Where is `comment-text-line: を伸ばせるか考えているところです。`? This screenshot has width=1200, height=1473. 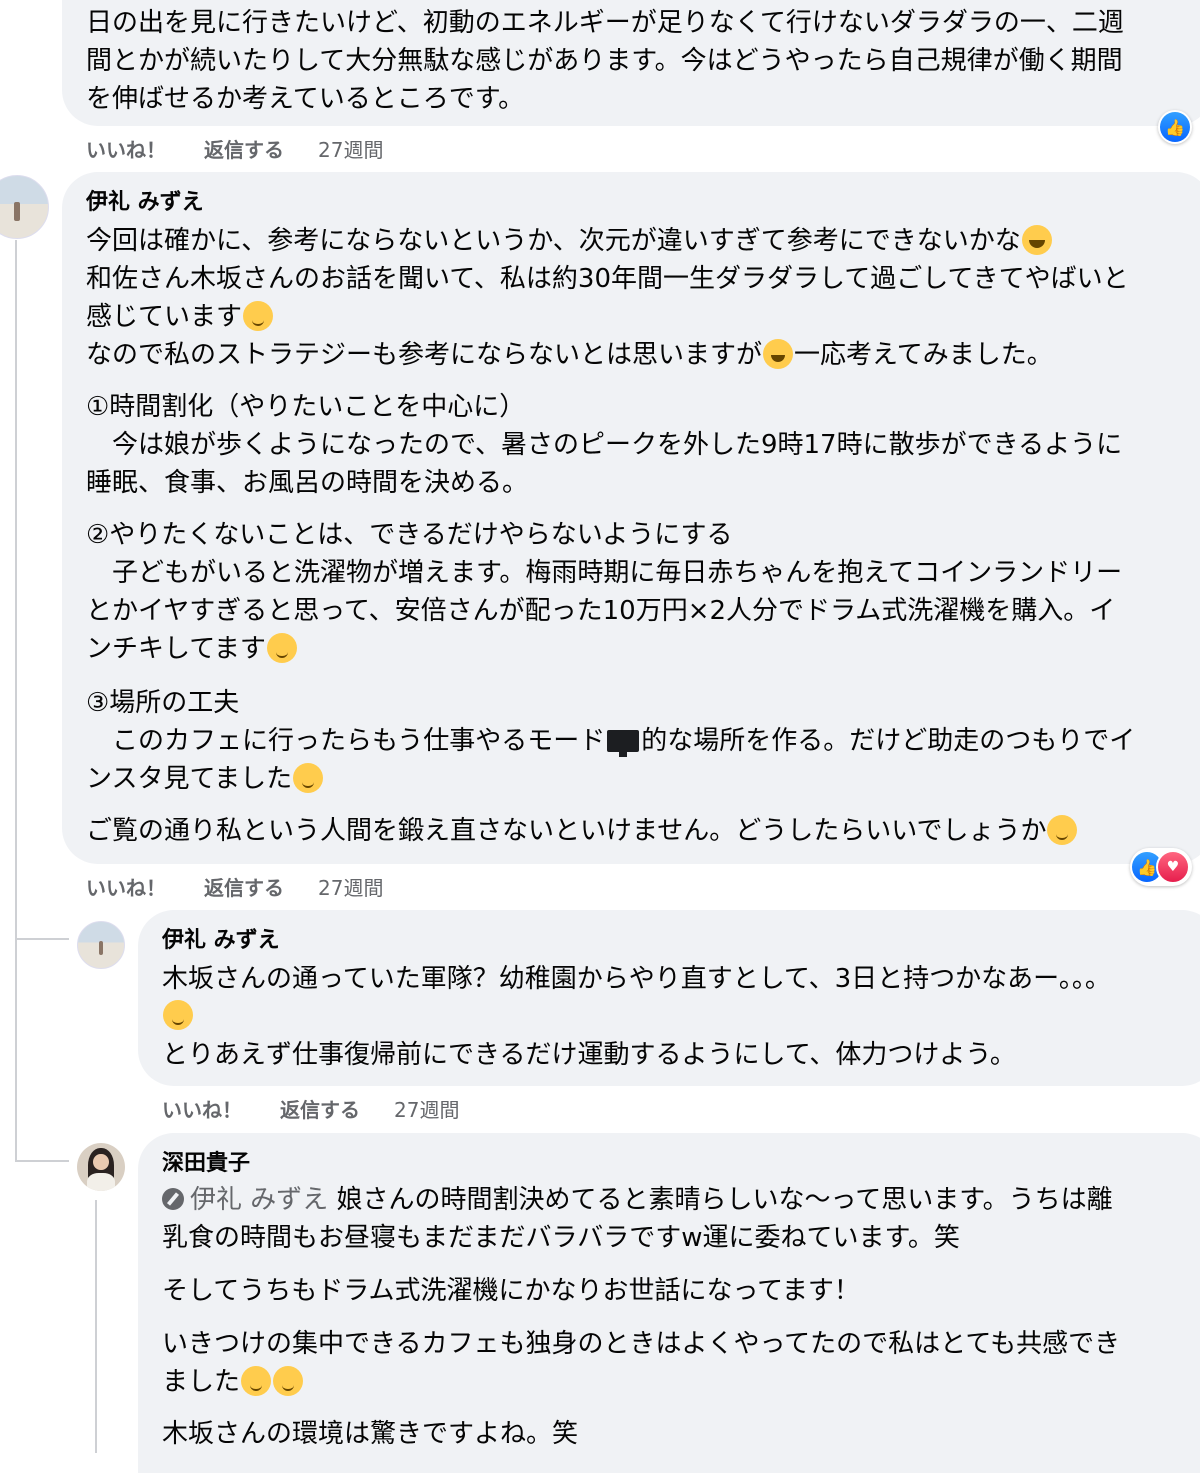 comment-text-line: を伸ばせるか考えているところです。 is located at coordinates (305, 99).